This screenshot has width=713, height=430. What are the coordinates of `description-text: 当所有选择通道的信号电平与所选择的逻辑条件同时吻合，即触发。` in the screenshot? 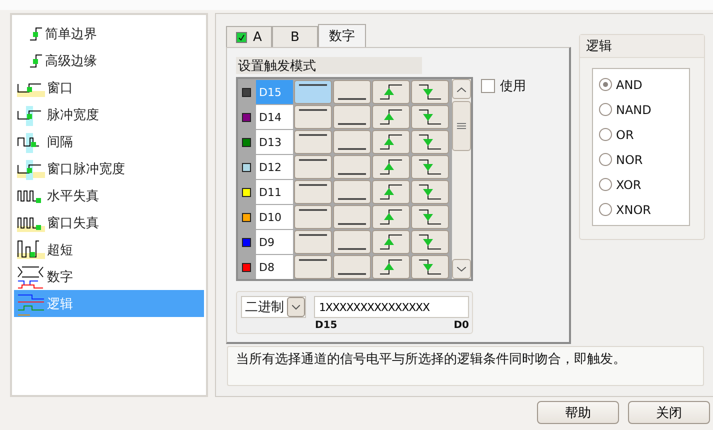 It's located at (465, 366).